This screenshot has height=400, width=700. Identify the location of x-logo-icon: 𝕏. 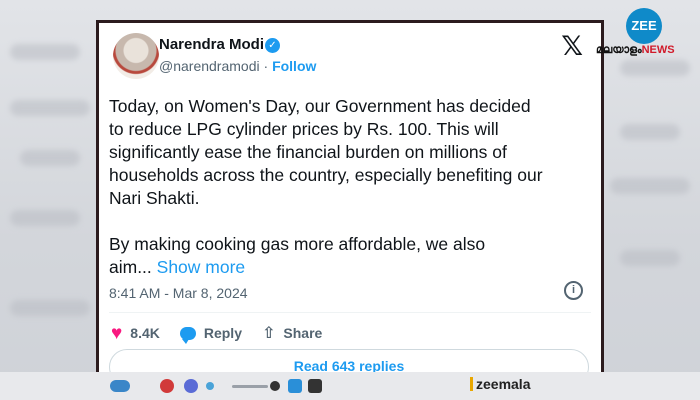
(572, 46).